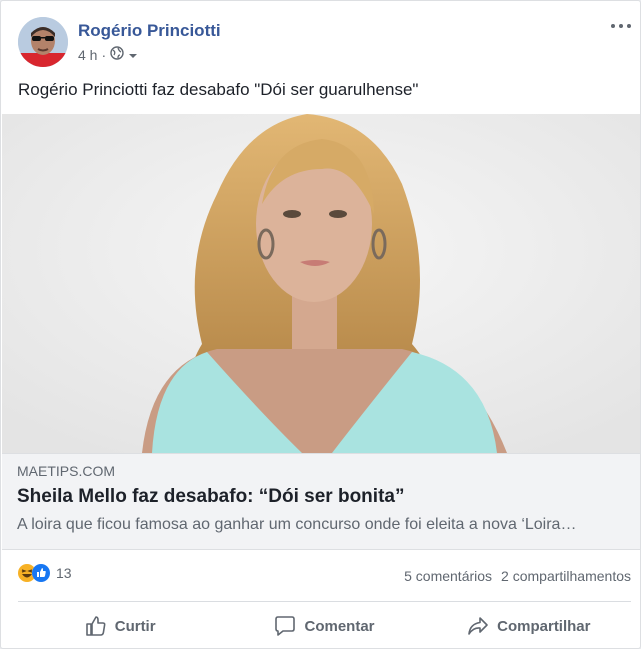 Image resolution: width=641 pixels, height=649 pixels. I want to click on comment-icon, so click(285, 626).